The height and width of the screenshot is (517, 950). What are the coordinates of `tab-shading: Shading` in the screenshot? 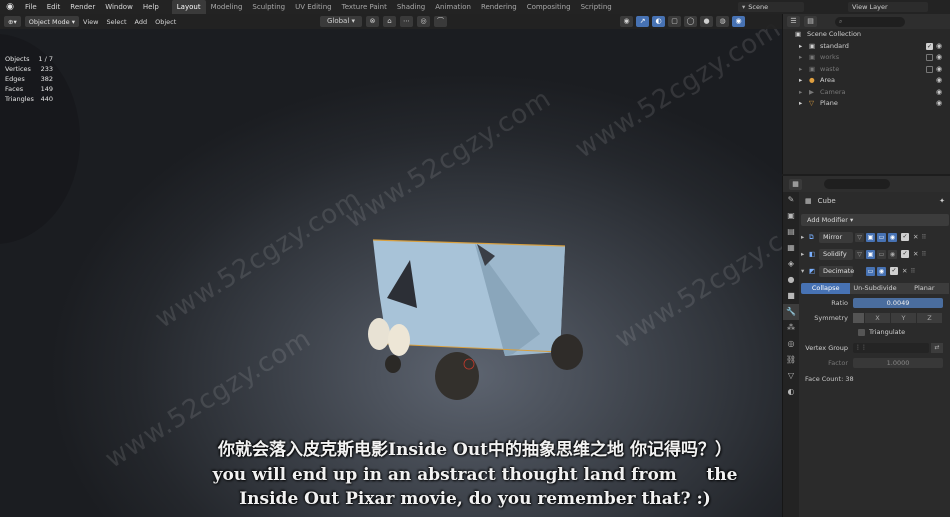 It's located at (411, 7).